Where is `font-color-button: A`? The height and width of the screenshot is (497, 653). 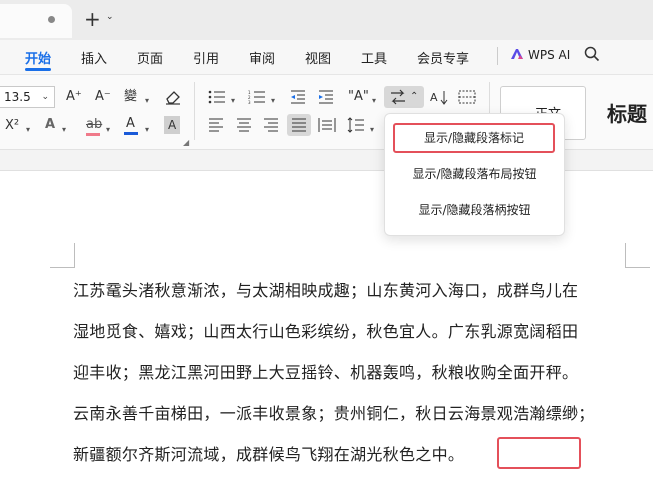 font-color-button: A is located at coordinates (130, 124).